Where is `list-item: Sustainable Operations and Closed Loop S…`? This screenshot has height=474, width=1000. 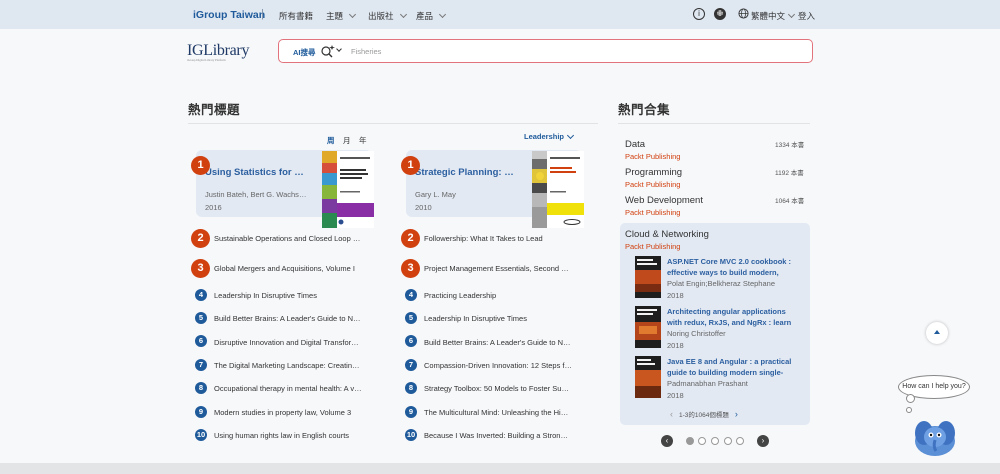 list-item: Sustainable Operations and Closed Loop S… is located at coordinates (288, 238).